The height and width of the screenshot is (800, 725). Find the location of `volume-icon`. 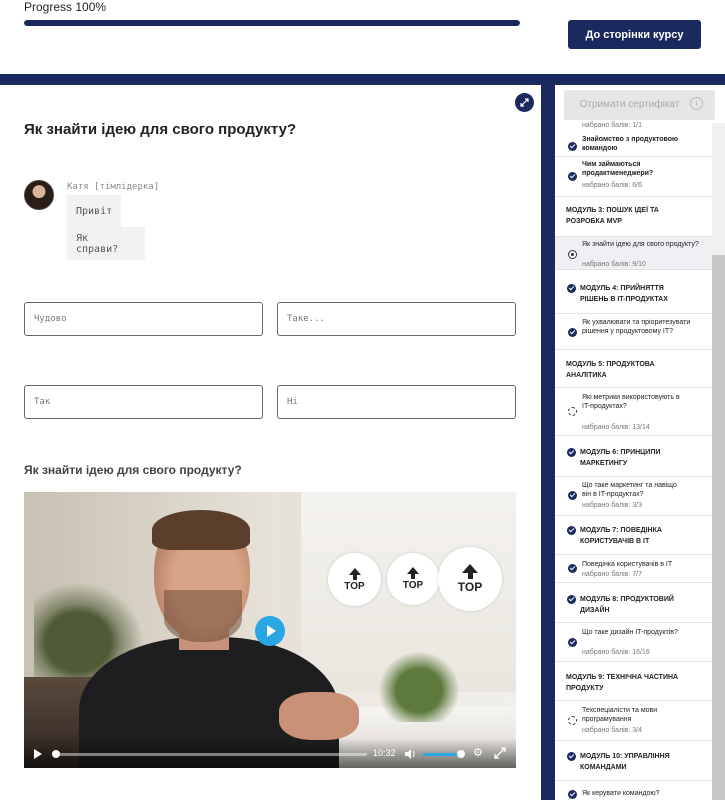

volume-icon is located at coordinates (410, 754).